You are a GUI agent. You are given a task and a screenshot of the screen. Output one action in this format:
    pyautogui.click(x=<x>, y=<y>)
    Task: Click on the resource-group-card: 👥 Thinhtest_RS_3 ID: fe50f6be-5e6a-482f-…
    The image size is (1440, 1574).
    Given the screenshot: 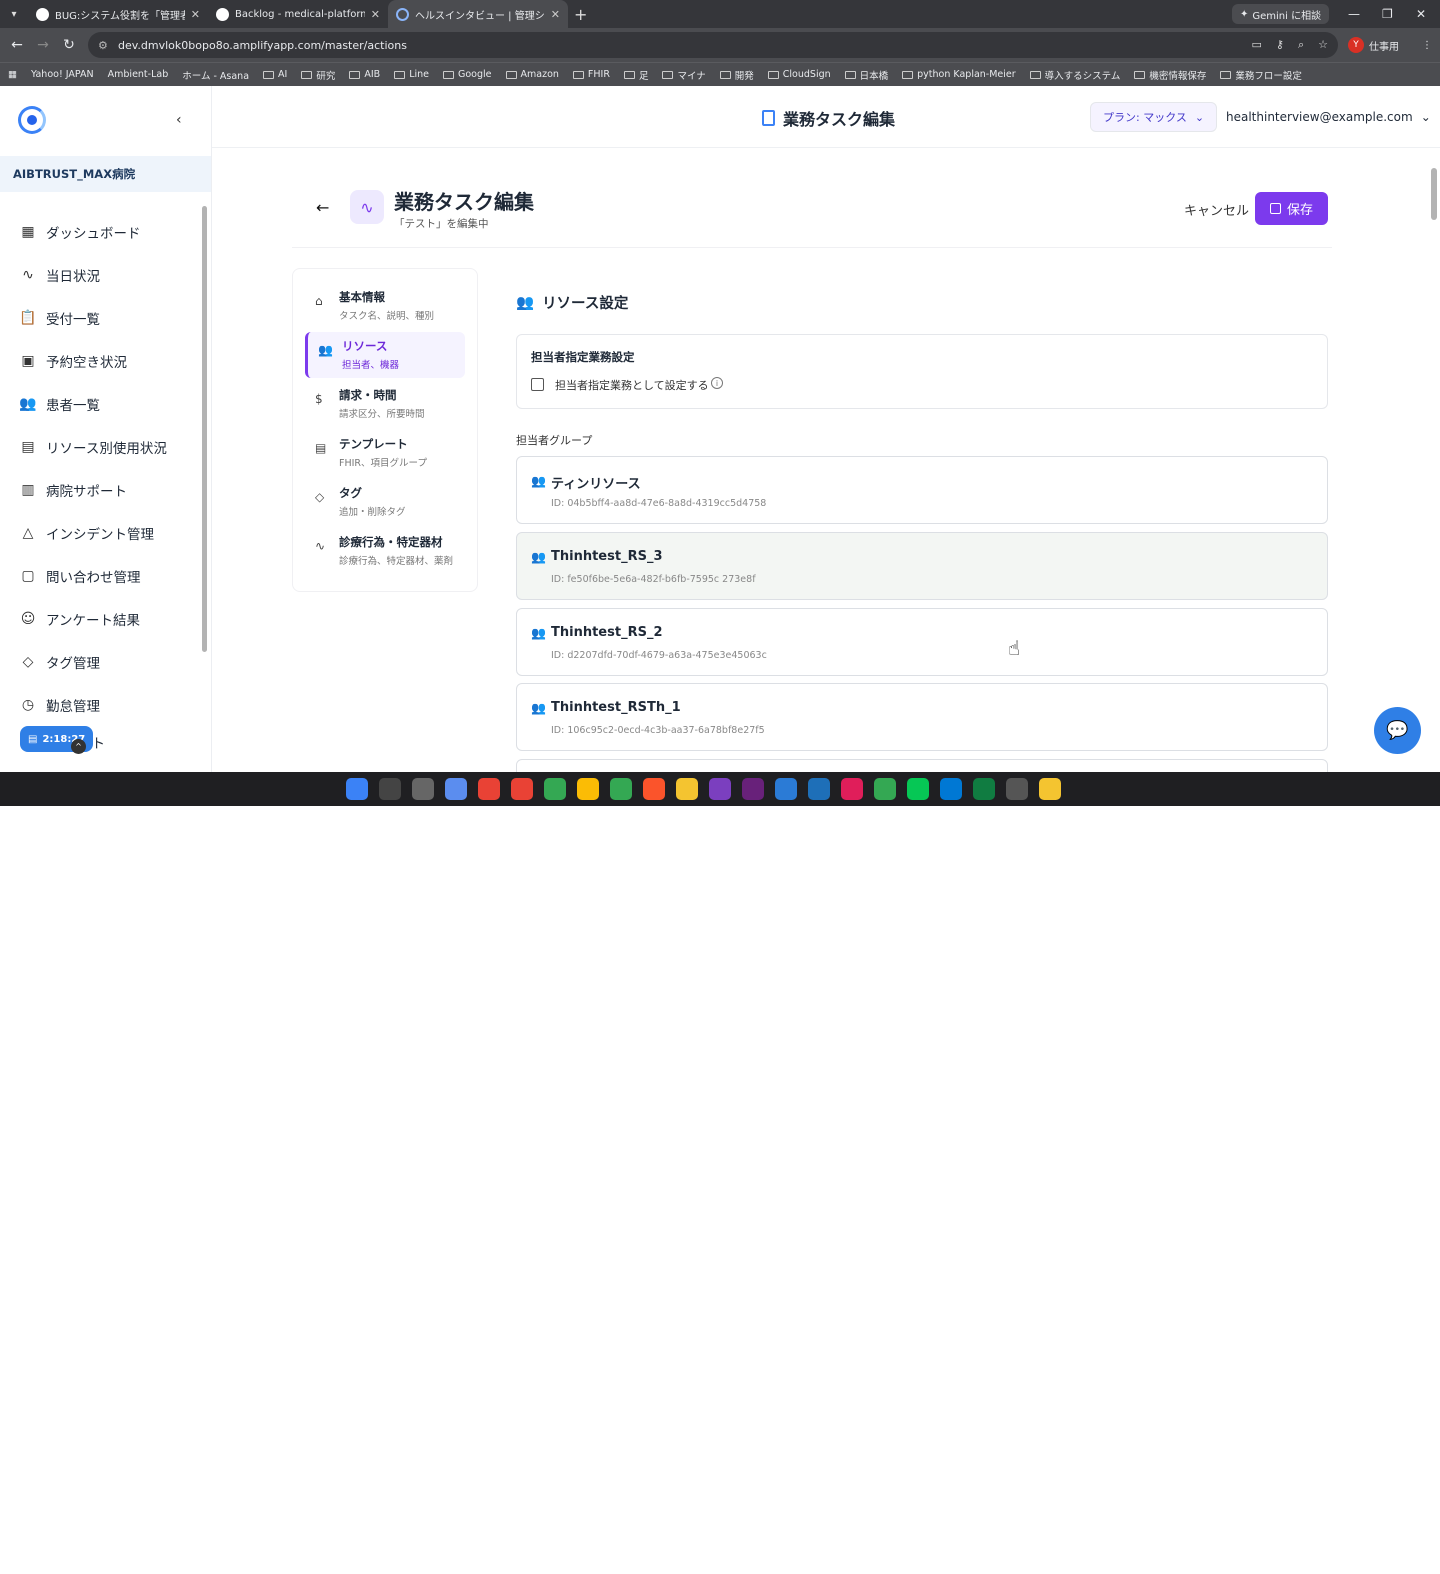 What is the action you would take?
    pyautogui.click(x=922, y=566)
    